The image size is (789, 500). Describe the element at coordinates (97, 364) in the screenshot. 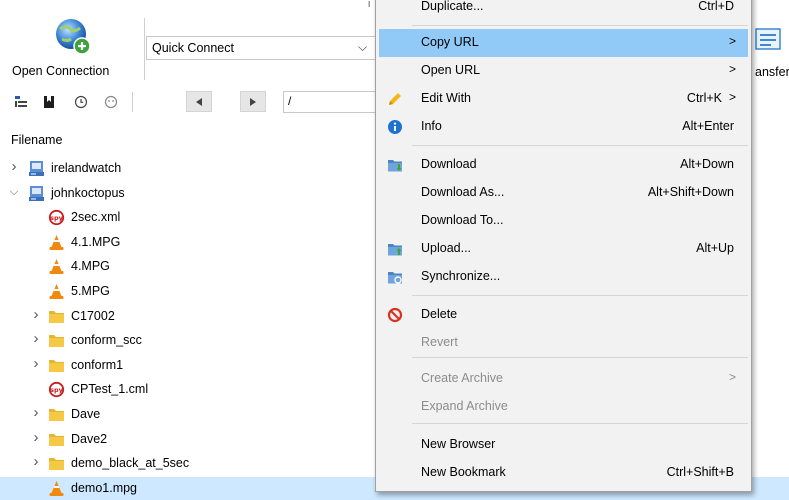

I see `file-name: conform1` at that location.